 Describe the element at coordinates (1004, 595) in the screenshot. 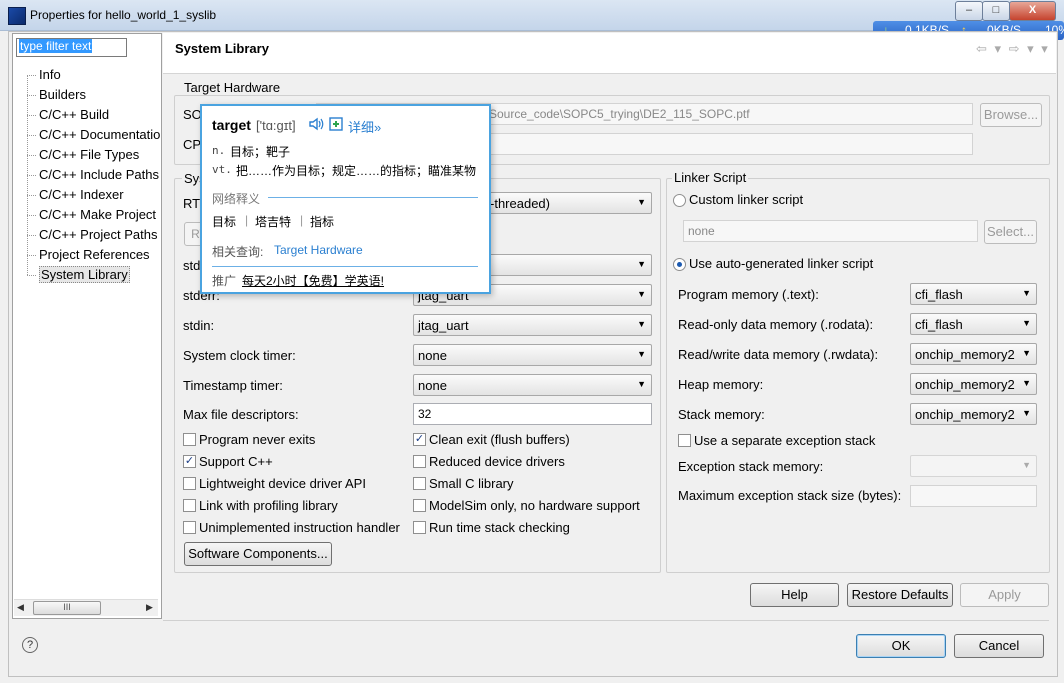

I see `apply-button: Apply` at that location.